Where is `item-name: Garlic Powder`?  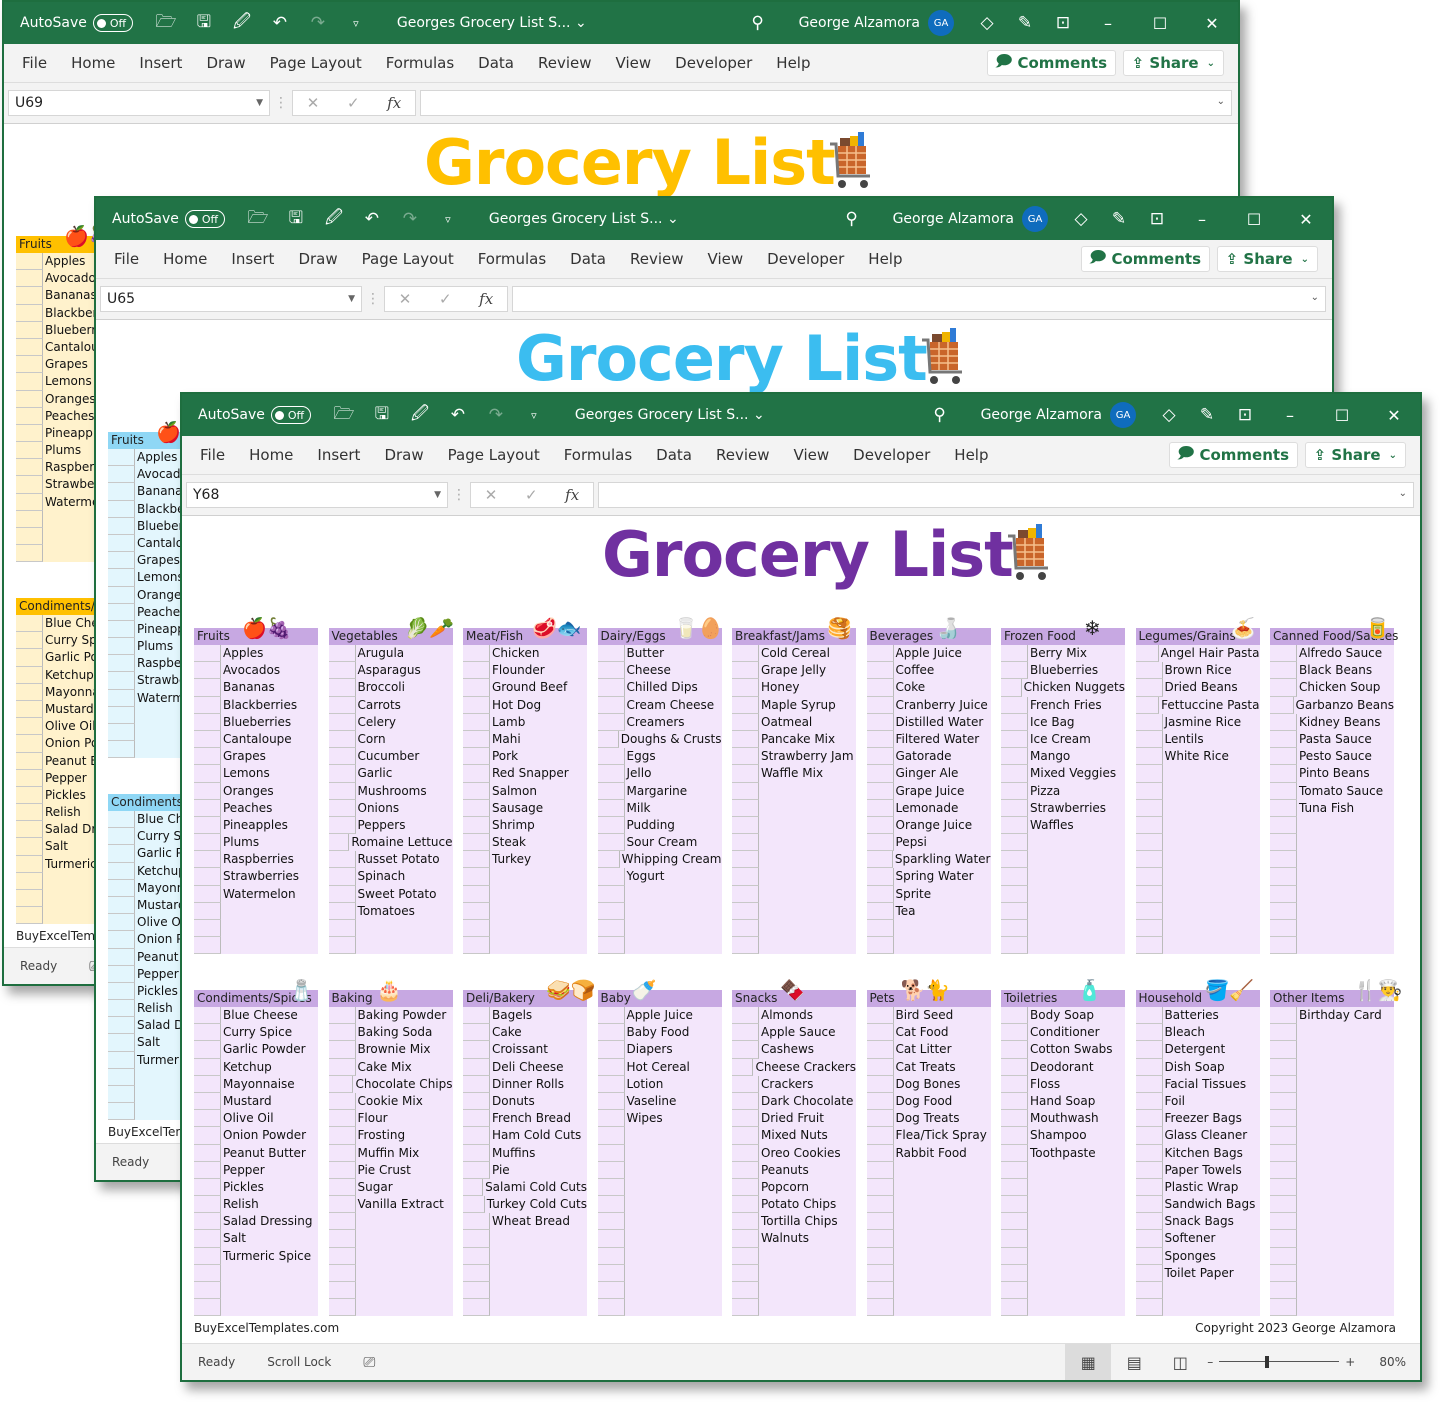 item-name: Garlic Powder is located at coordinates (263, 1049).